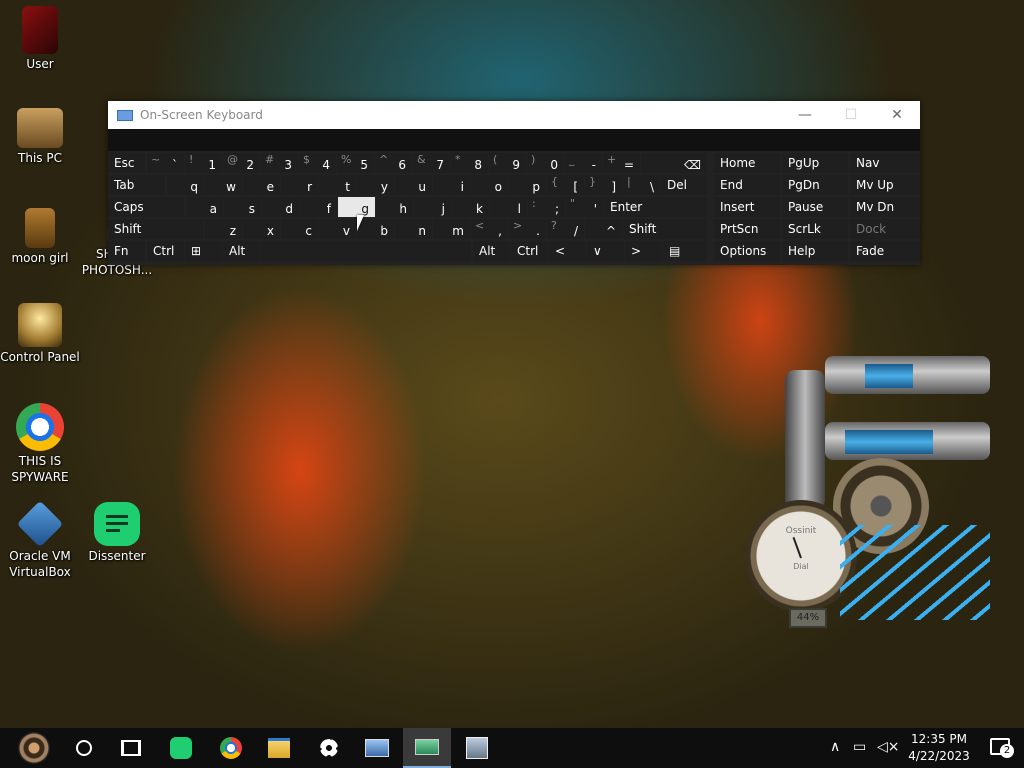  I want to click on key-del: Del, so click(684, 185).